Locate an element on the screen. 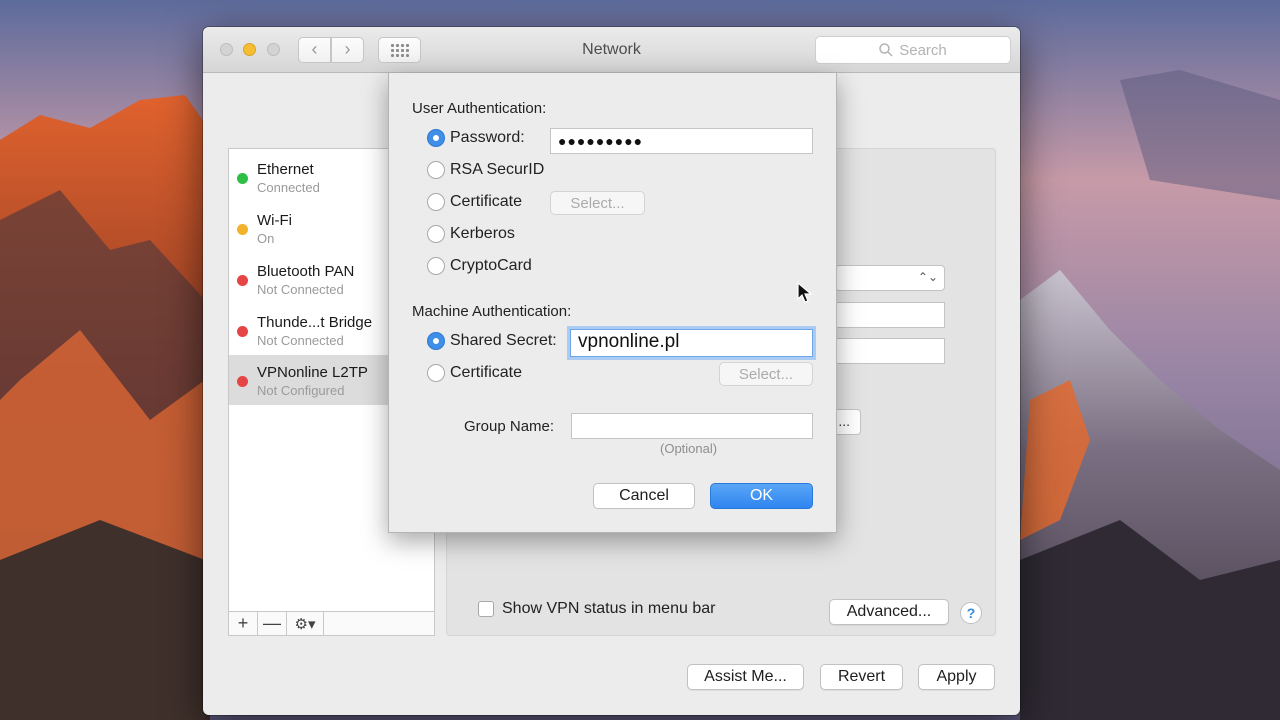 Image resolution: width=1280 pixels, height=720 pixels. group-name-label: Group Name: is located at coordinates (509, 426).